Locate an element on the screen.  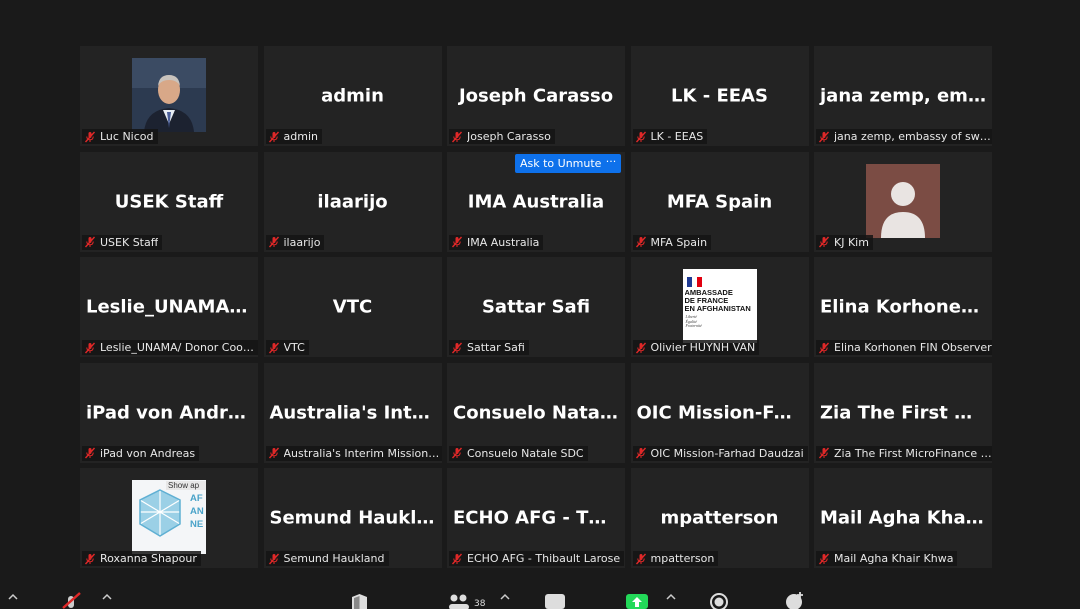
participant-name-label: admin is located at coordinates (293, 136).